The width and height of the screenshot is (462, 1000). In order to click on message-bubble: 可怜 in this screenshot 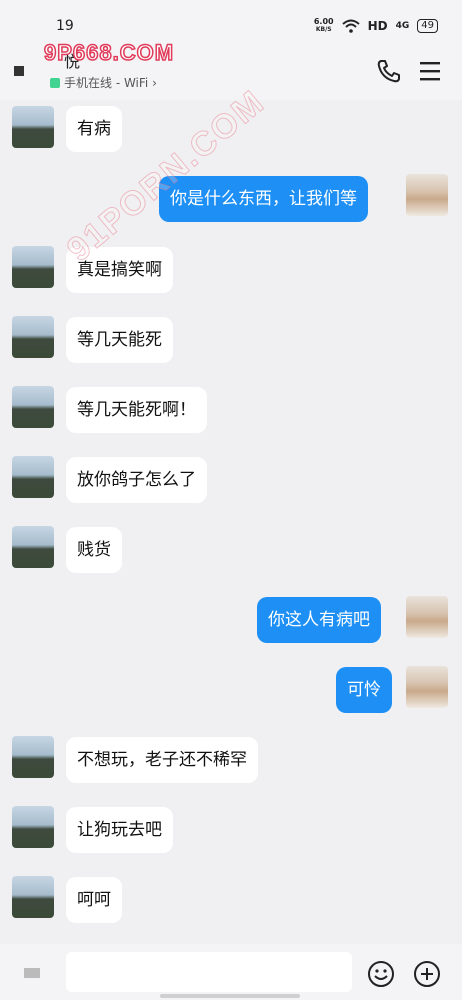, I will do `click(364, 690)`.